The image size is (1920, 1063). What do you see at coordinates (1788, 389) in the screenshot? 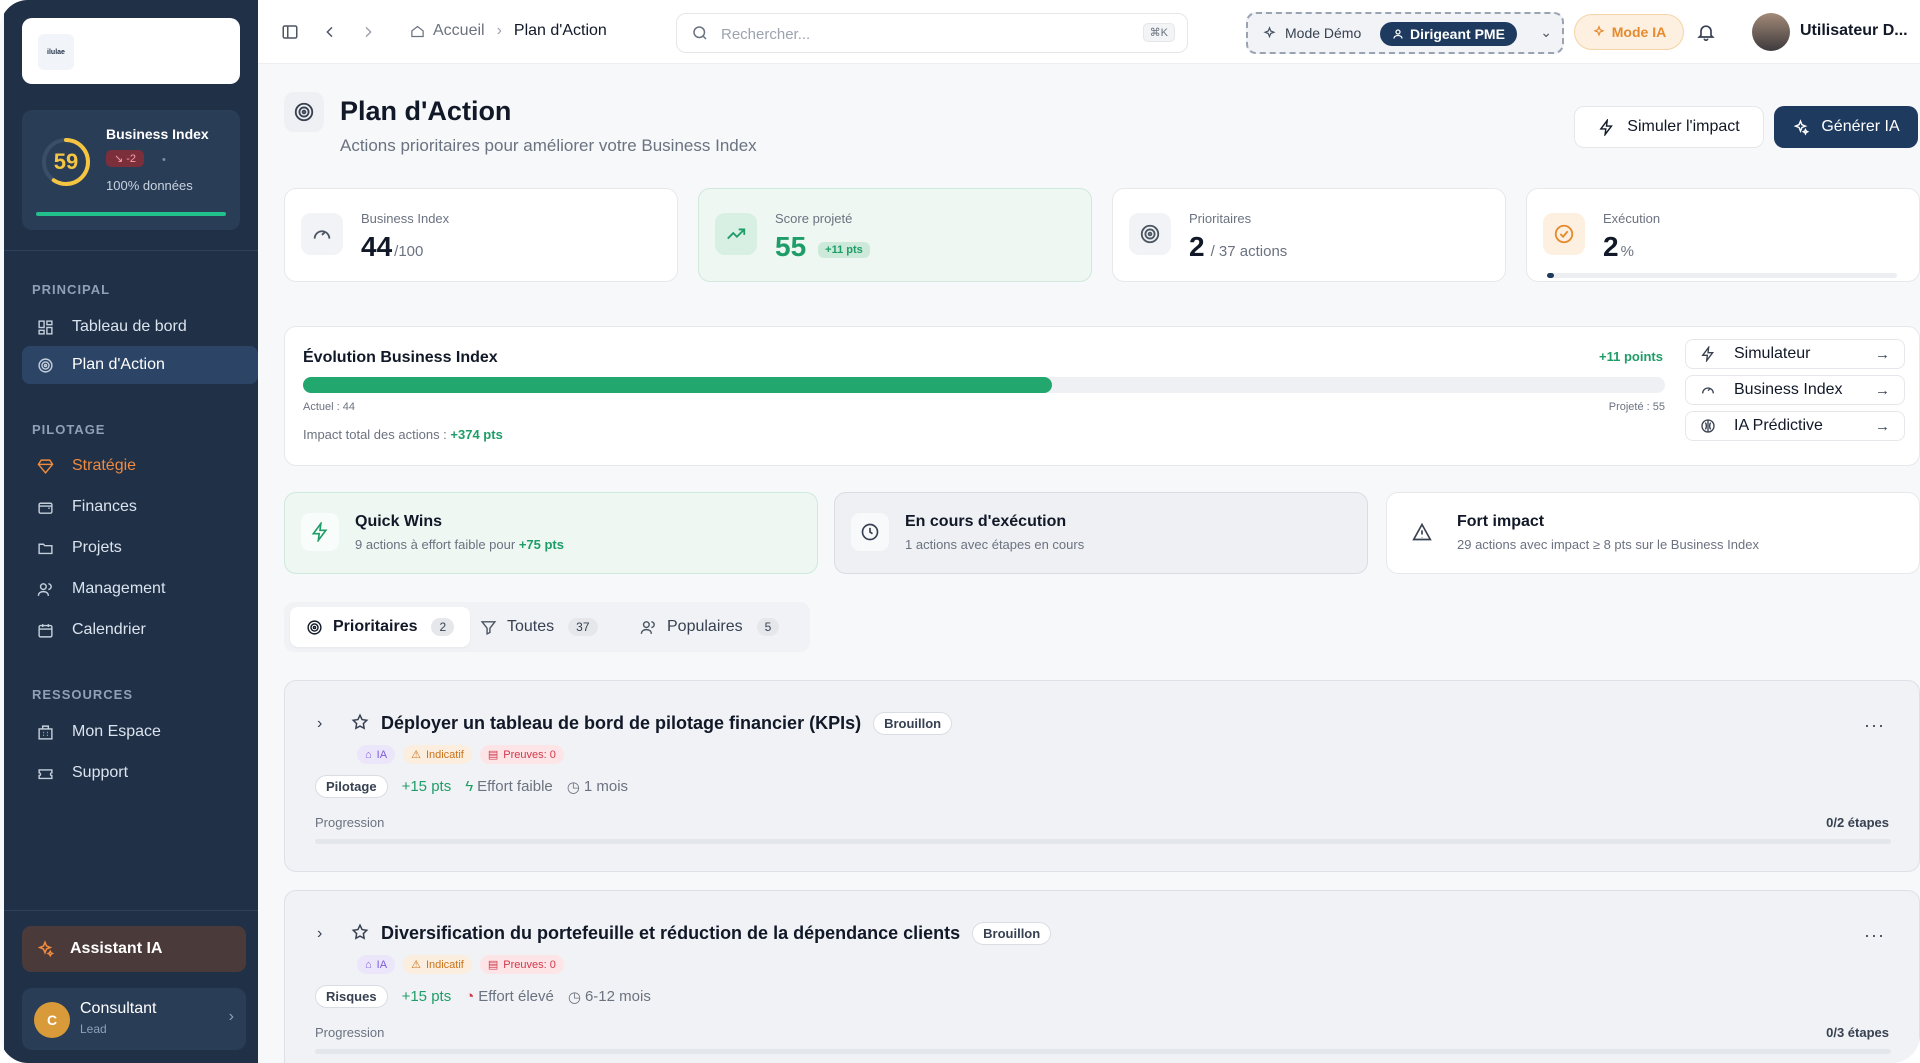
I see `link-label: Business Index` at bounding box center [1788, 389].